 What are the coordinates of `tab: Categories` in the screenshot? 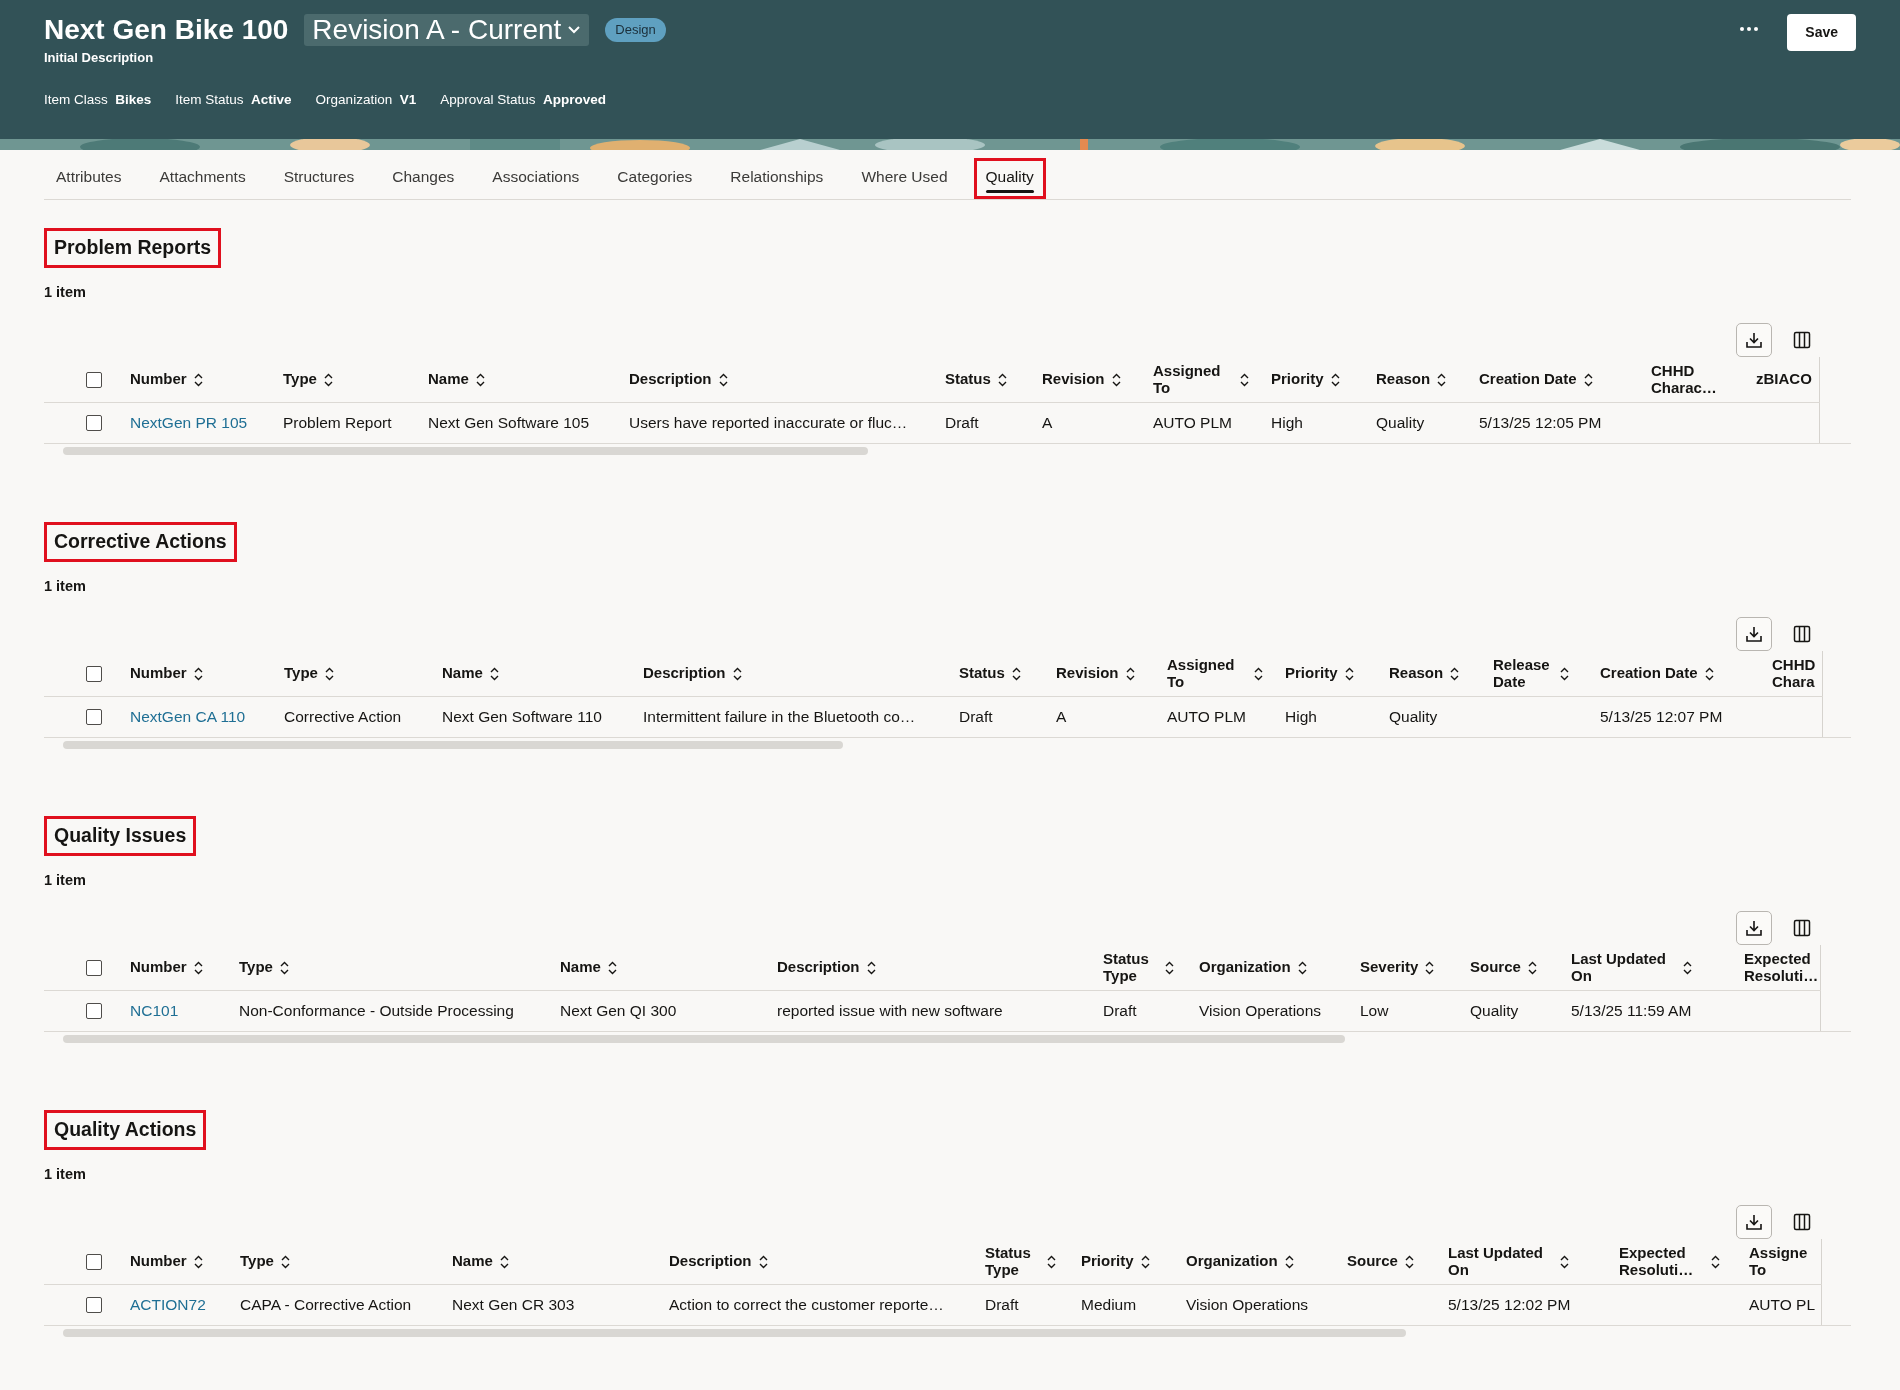 It's located at (655, 179).